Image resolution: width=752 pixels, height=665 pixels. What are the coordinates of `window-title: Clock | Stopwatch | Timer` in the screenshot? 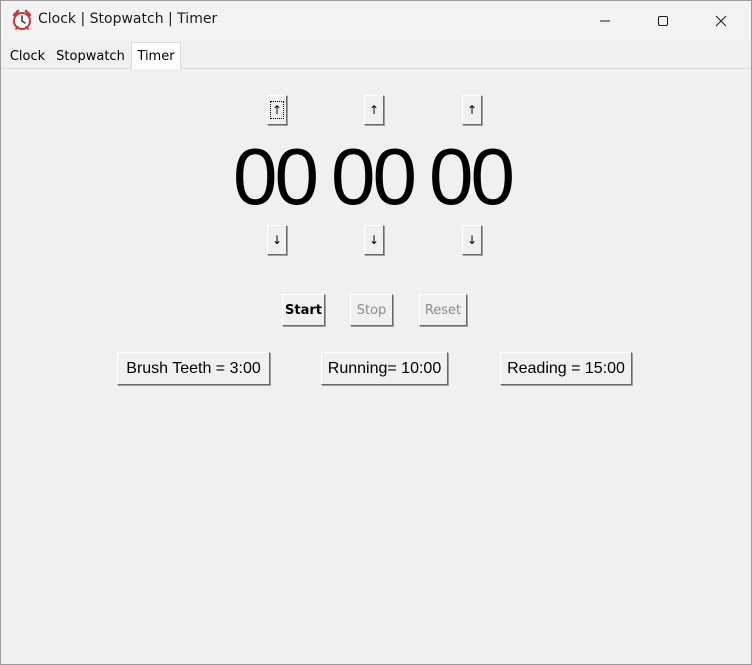 It's located at (128, 19).